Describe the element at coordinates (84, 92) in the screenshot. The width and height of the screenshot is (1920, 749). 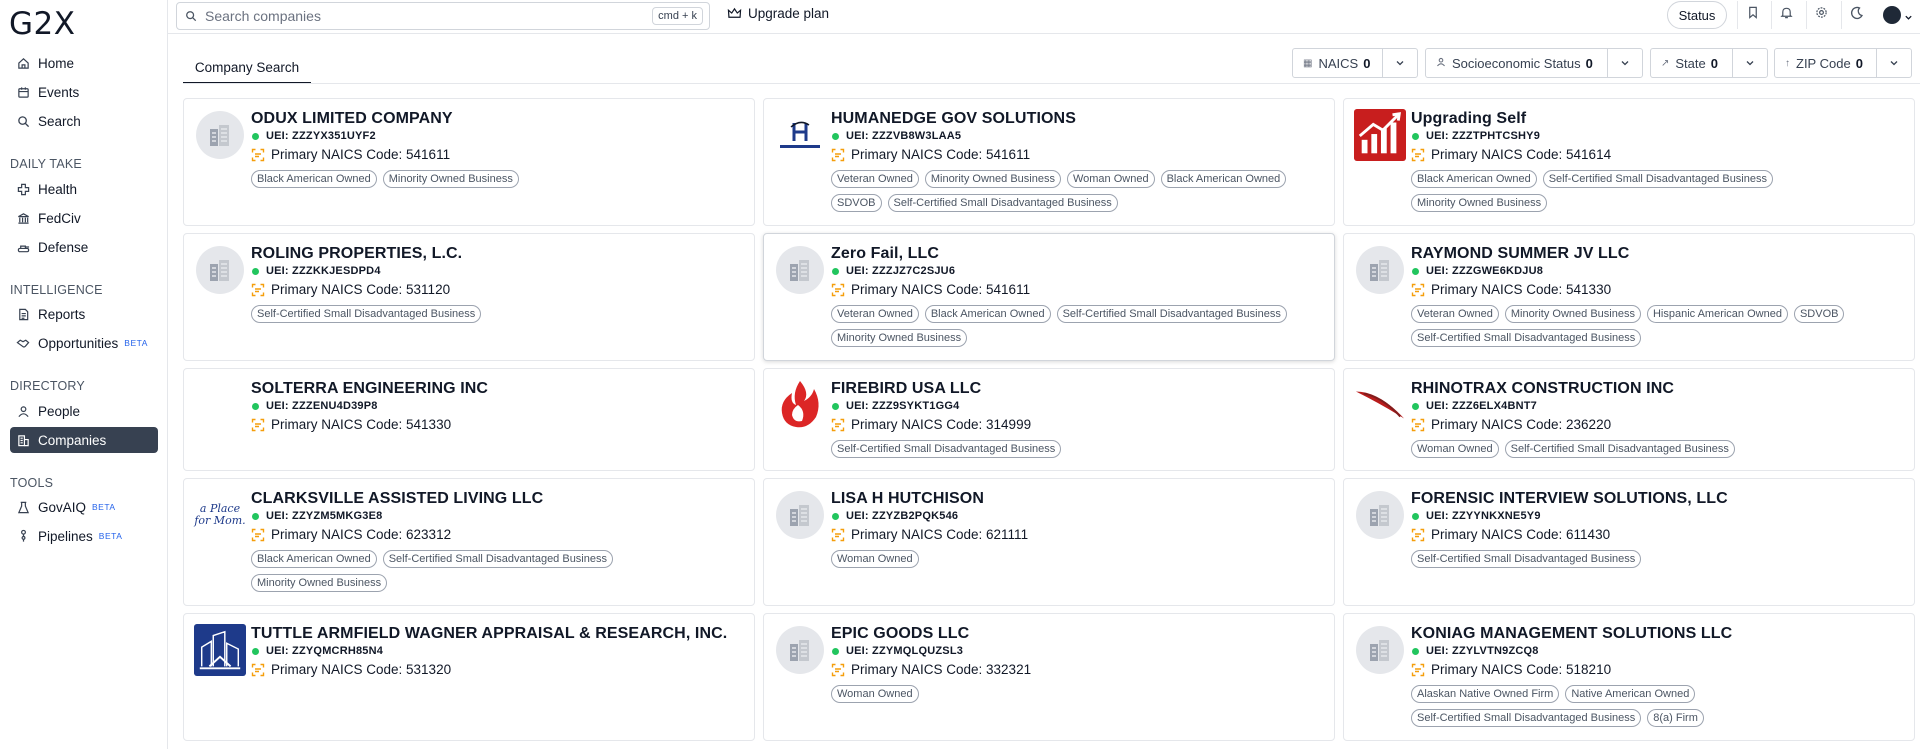
I see `sidebar-item-events: Events` at that location.